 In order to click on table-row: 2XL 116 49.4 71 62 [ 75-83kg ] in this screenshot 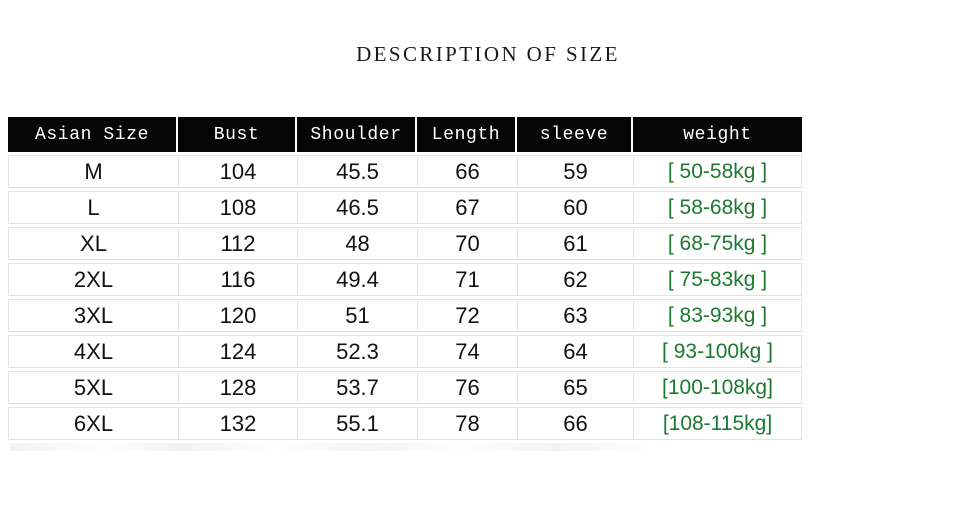, I will do `click(405, 278)`.